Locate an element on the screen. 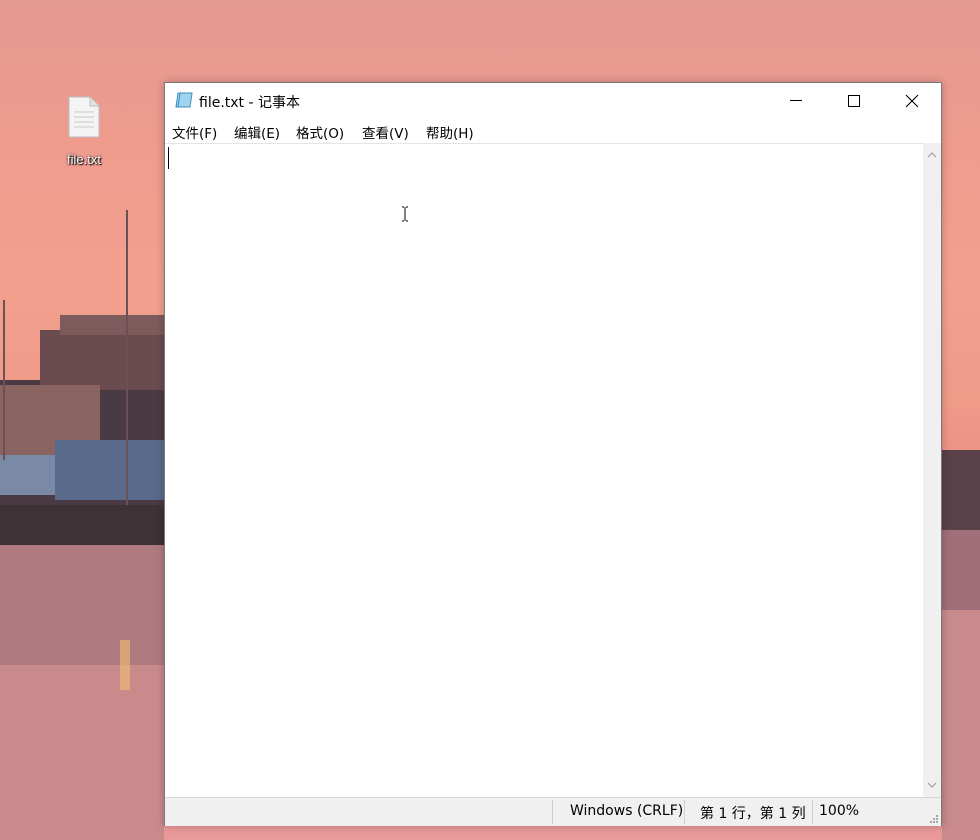 The width and height of the screenshot is (980, 840). desktop-file-icon: file.txt is located at coordinates (84, 131).